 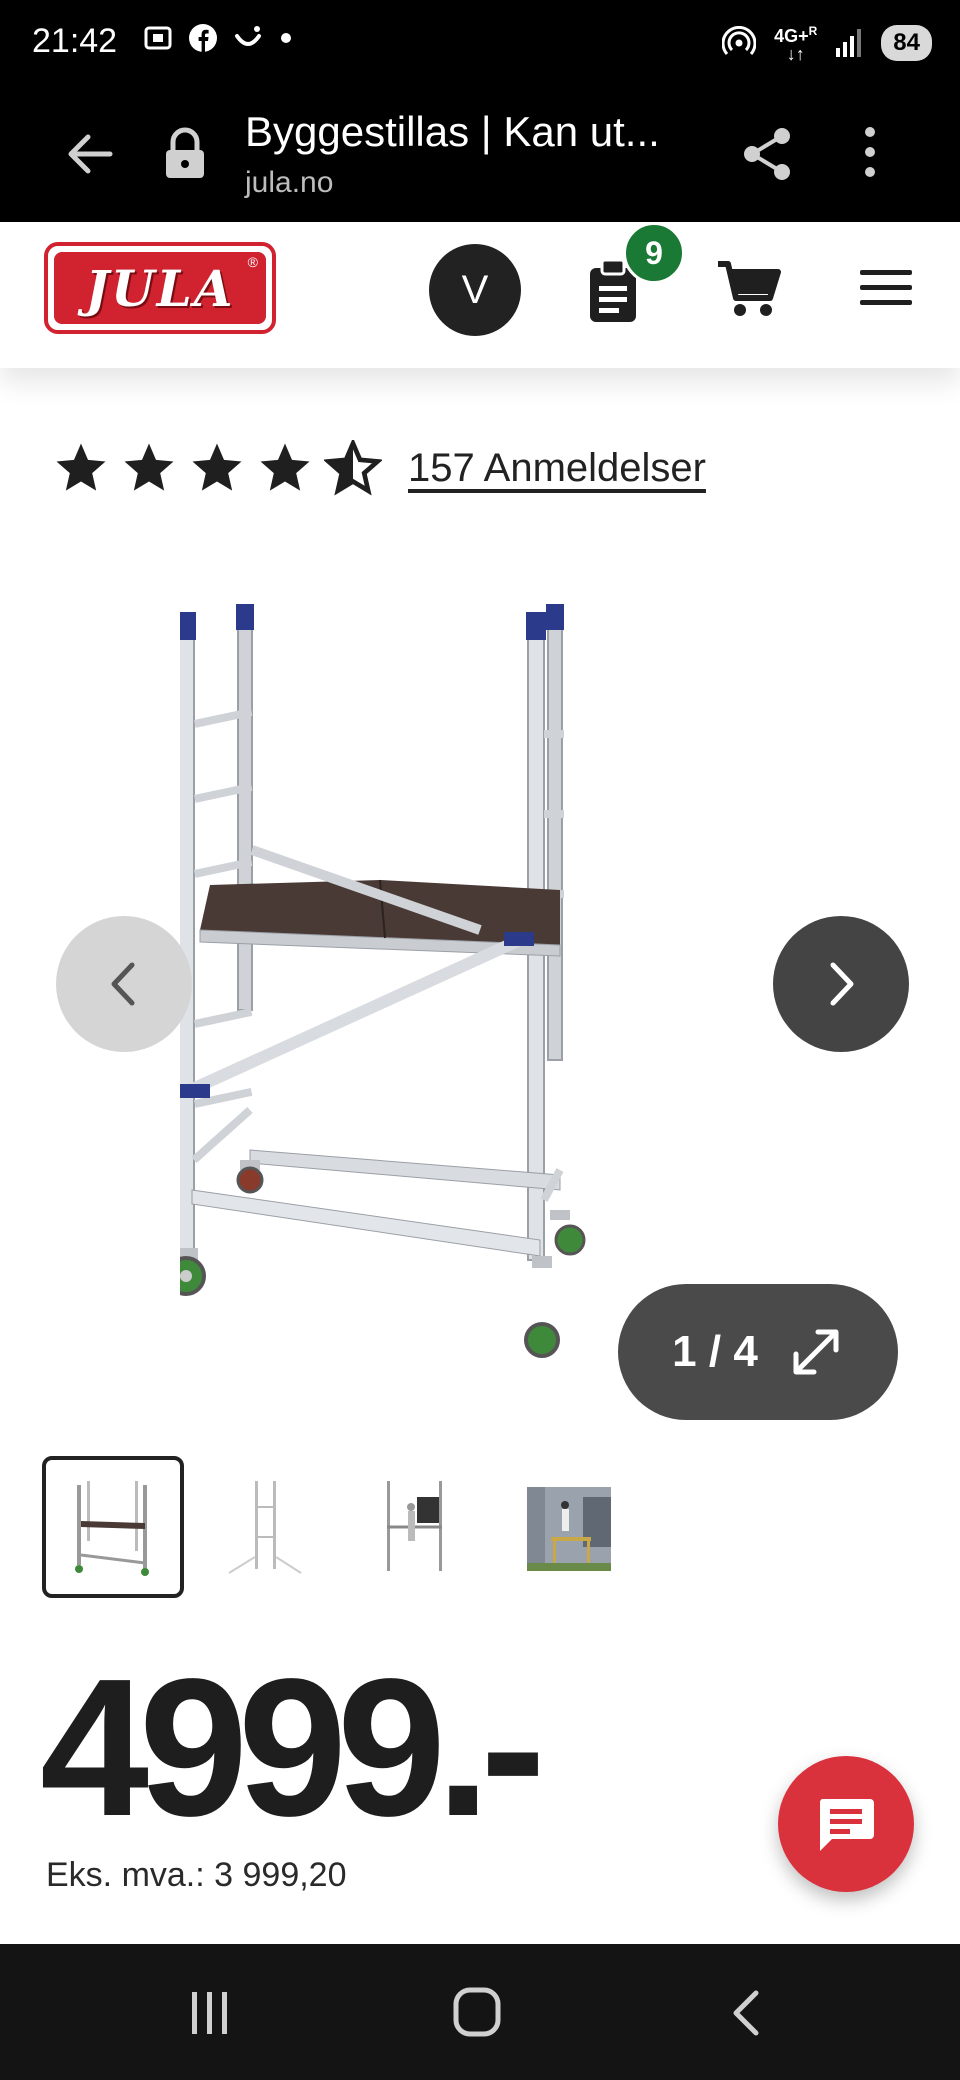 I want to click on recent-apps-icon, so click(x=210, y=2013).